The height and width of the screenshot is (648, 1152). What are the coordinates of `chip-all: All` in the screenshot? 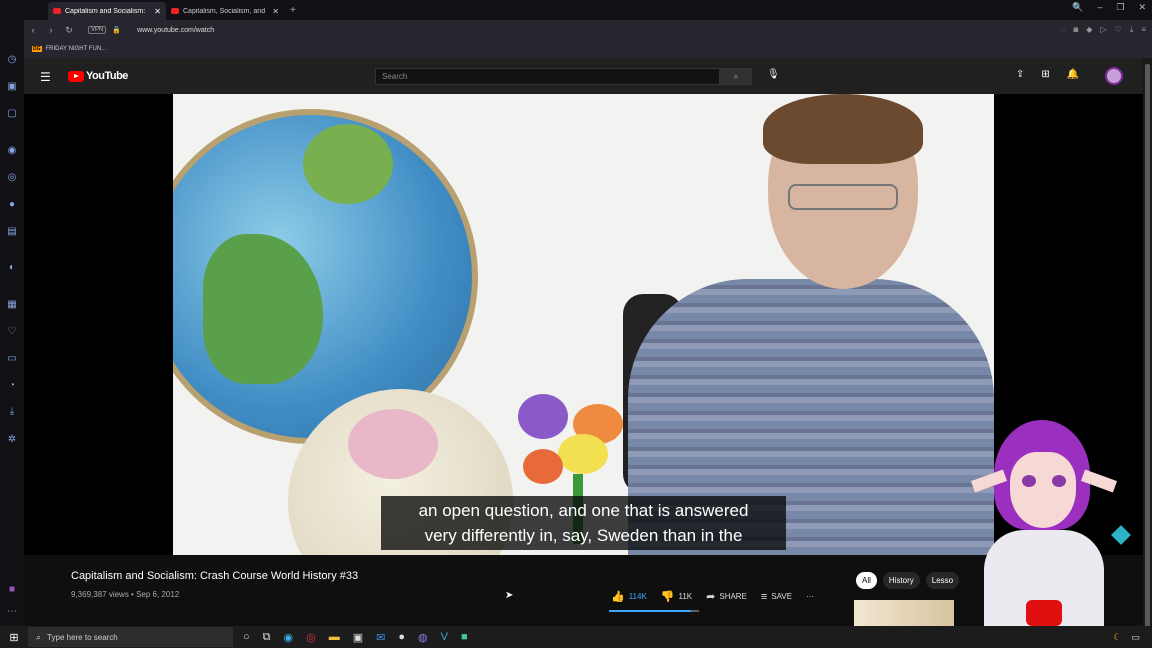 It's located at (866, 580).